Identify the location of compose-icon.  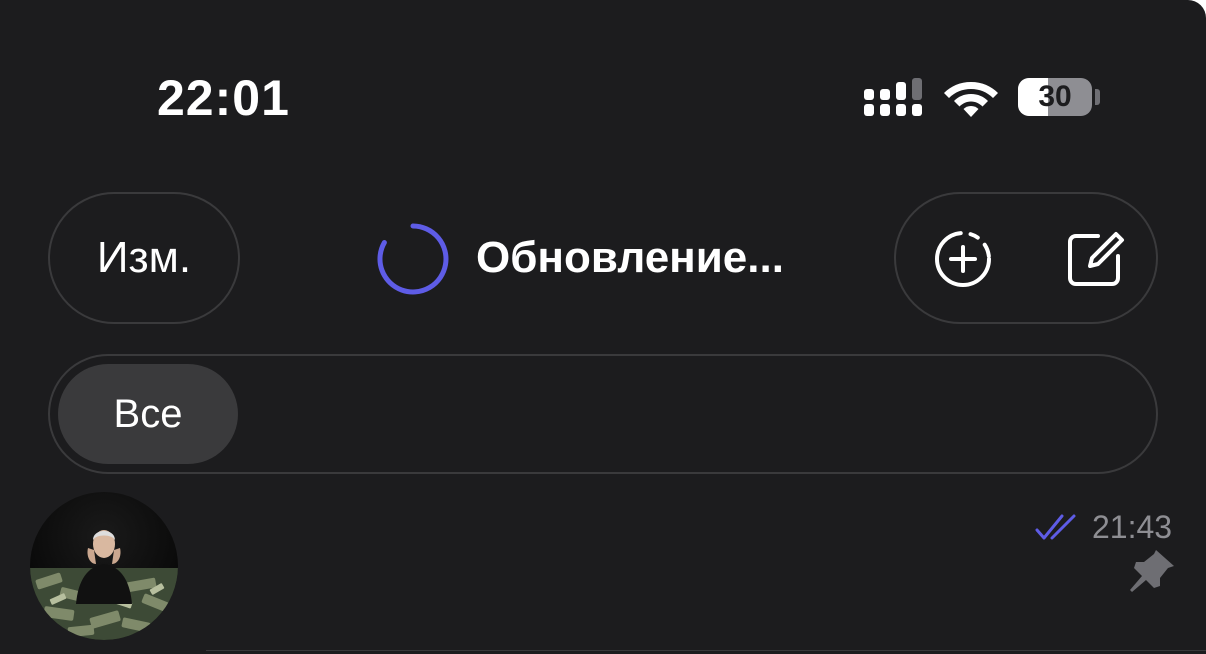
(1095, 259).